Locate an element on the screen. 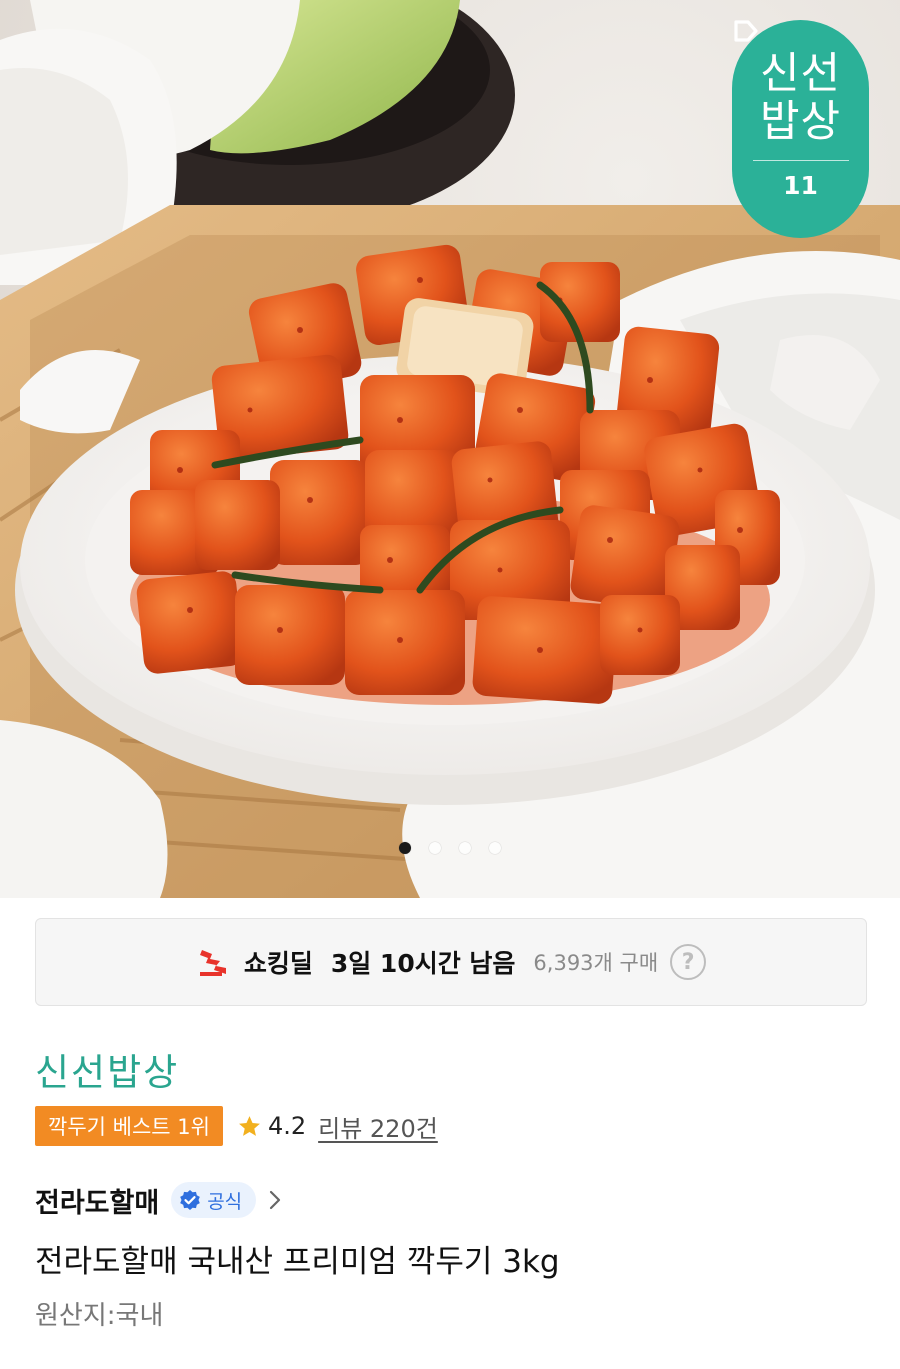 The width and height of the screenshot is (900, 1369). brand-logo-line2: 밥상 is located at coordinates (800, 122).